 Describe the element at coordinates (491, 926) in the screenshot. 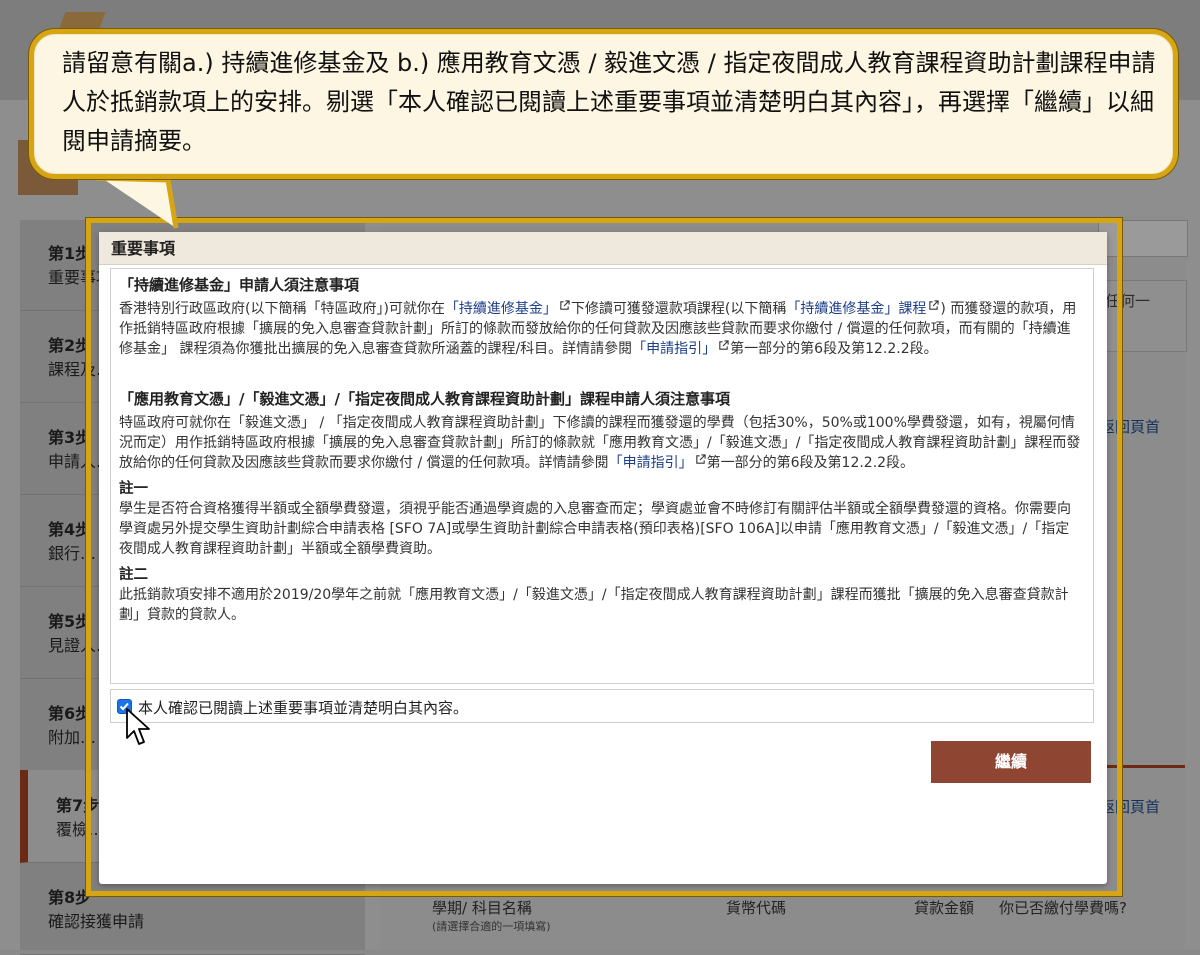

I see `table-header-note: (請選擇合適的一項填寫)` at that location.